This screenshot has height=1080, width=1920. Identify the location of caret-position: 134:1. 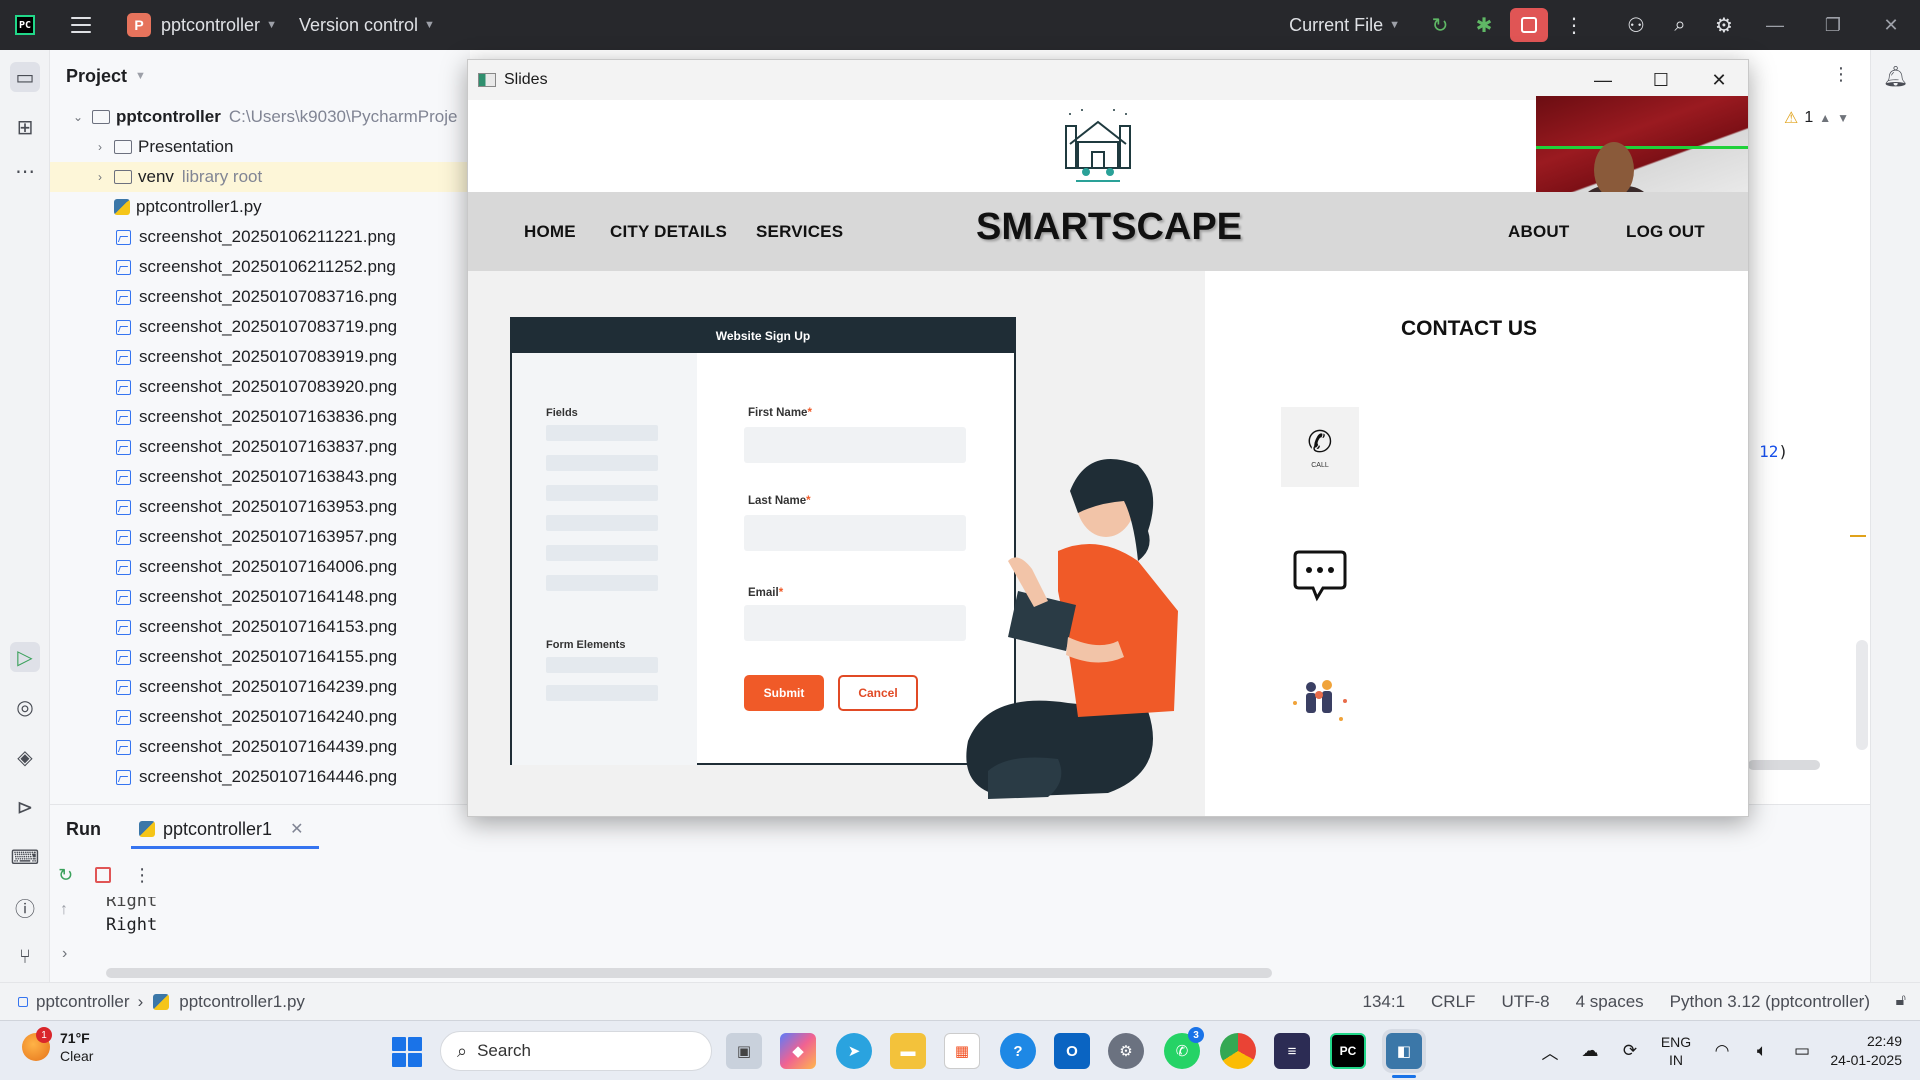
(1383, 1002).